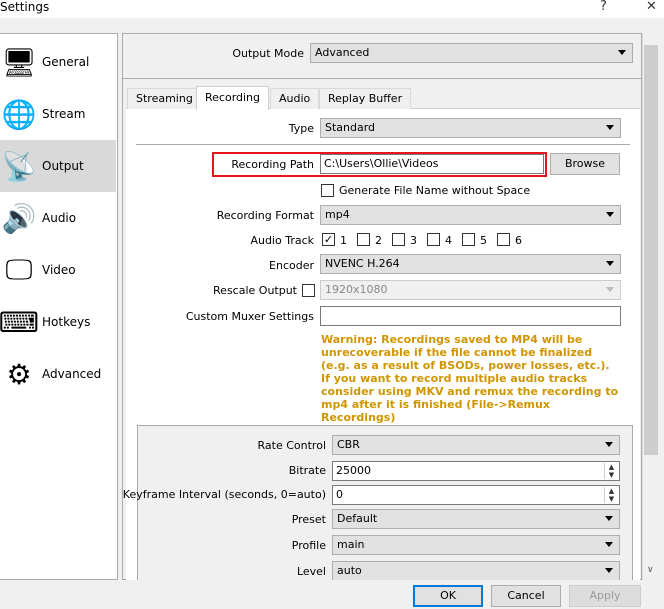  What do you see at coordinates (476, 471) in the screenshot?
I see `bitrate-input: 25000 ▲ ▼` at bounding box center [476, 471].